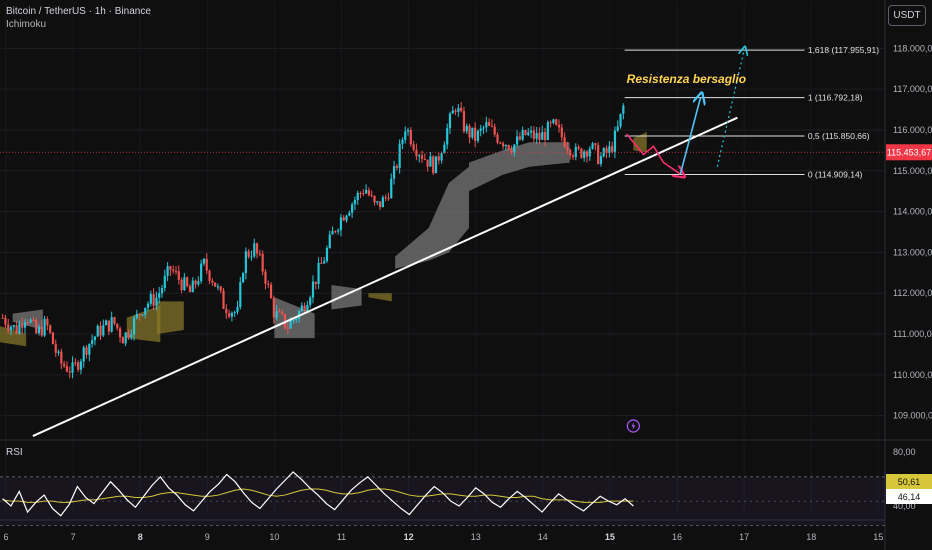 This screenshot has height=550, width=932. What do you see at coordinates (907, 15) in the screenshot?
I see `currency-selector: USDT` at bounding box center [907, 15].